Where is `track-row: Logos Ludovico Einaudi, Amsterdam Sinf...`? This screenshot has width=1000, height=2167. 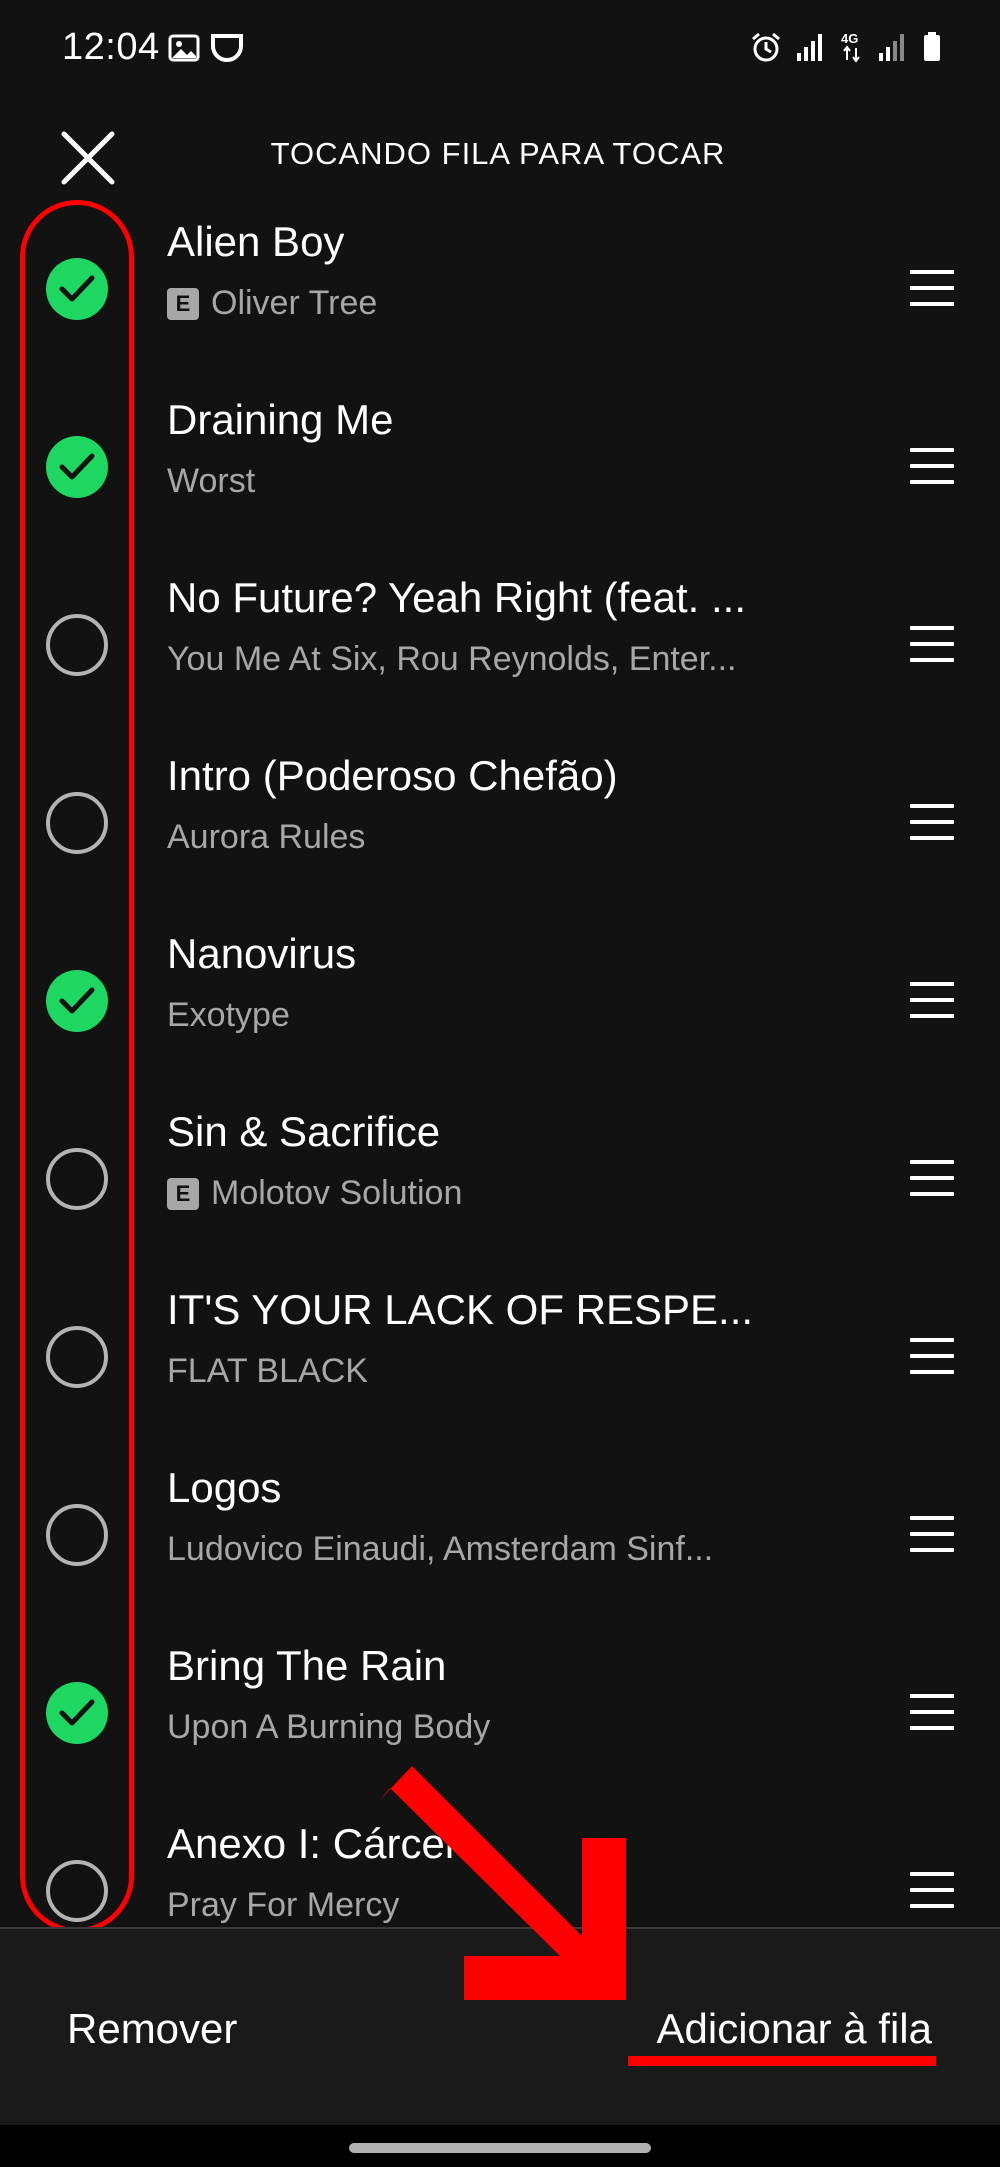 track-row: Logos Ludovico Einaudi, Amsterdam Sinf... is located at coordinates (500, 1535).